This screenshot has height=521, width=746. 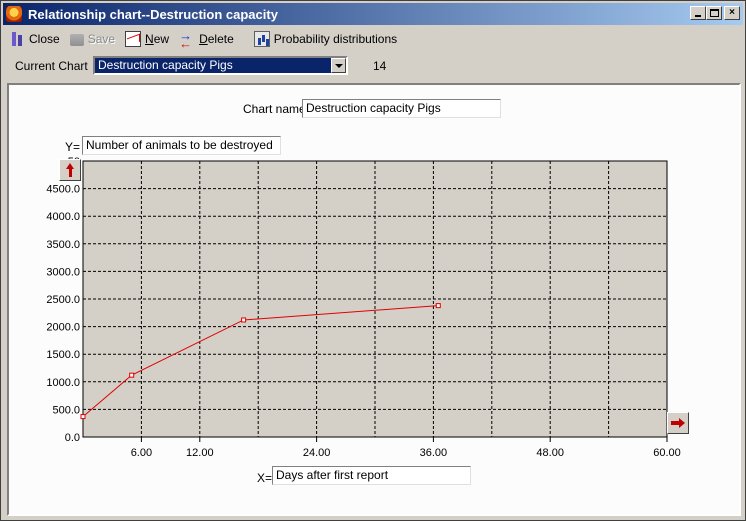 I want to click on app-icon, so click(x=14, y=14).